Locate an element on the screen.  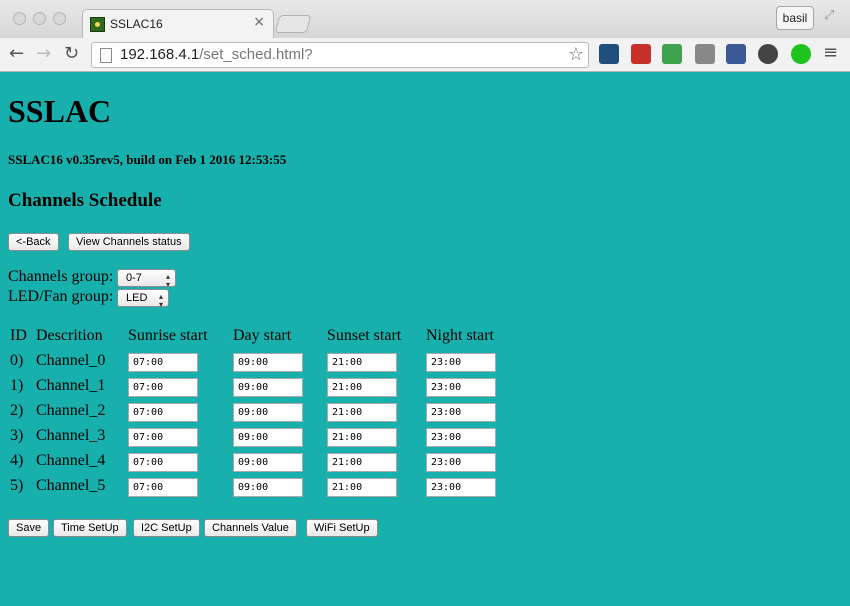
row-id: 1) is located at coordinates (17, 385).